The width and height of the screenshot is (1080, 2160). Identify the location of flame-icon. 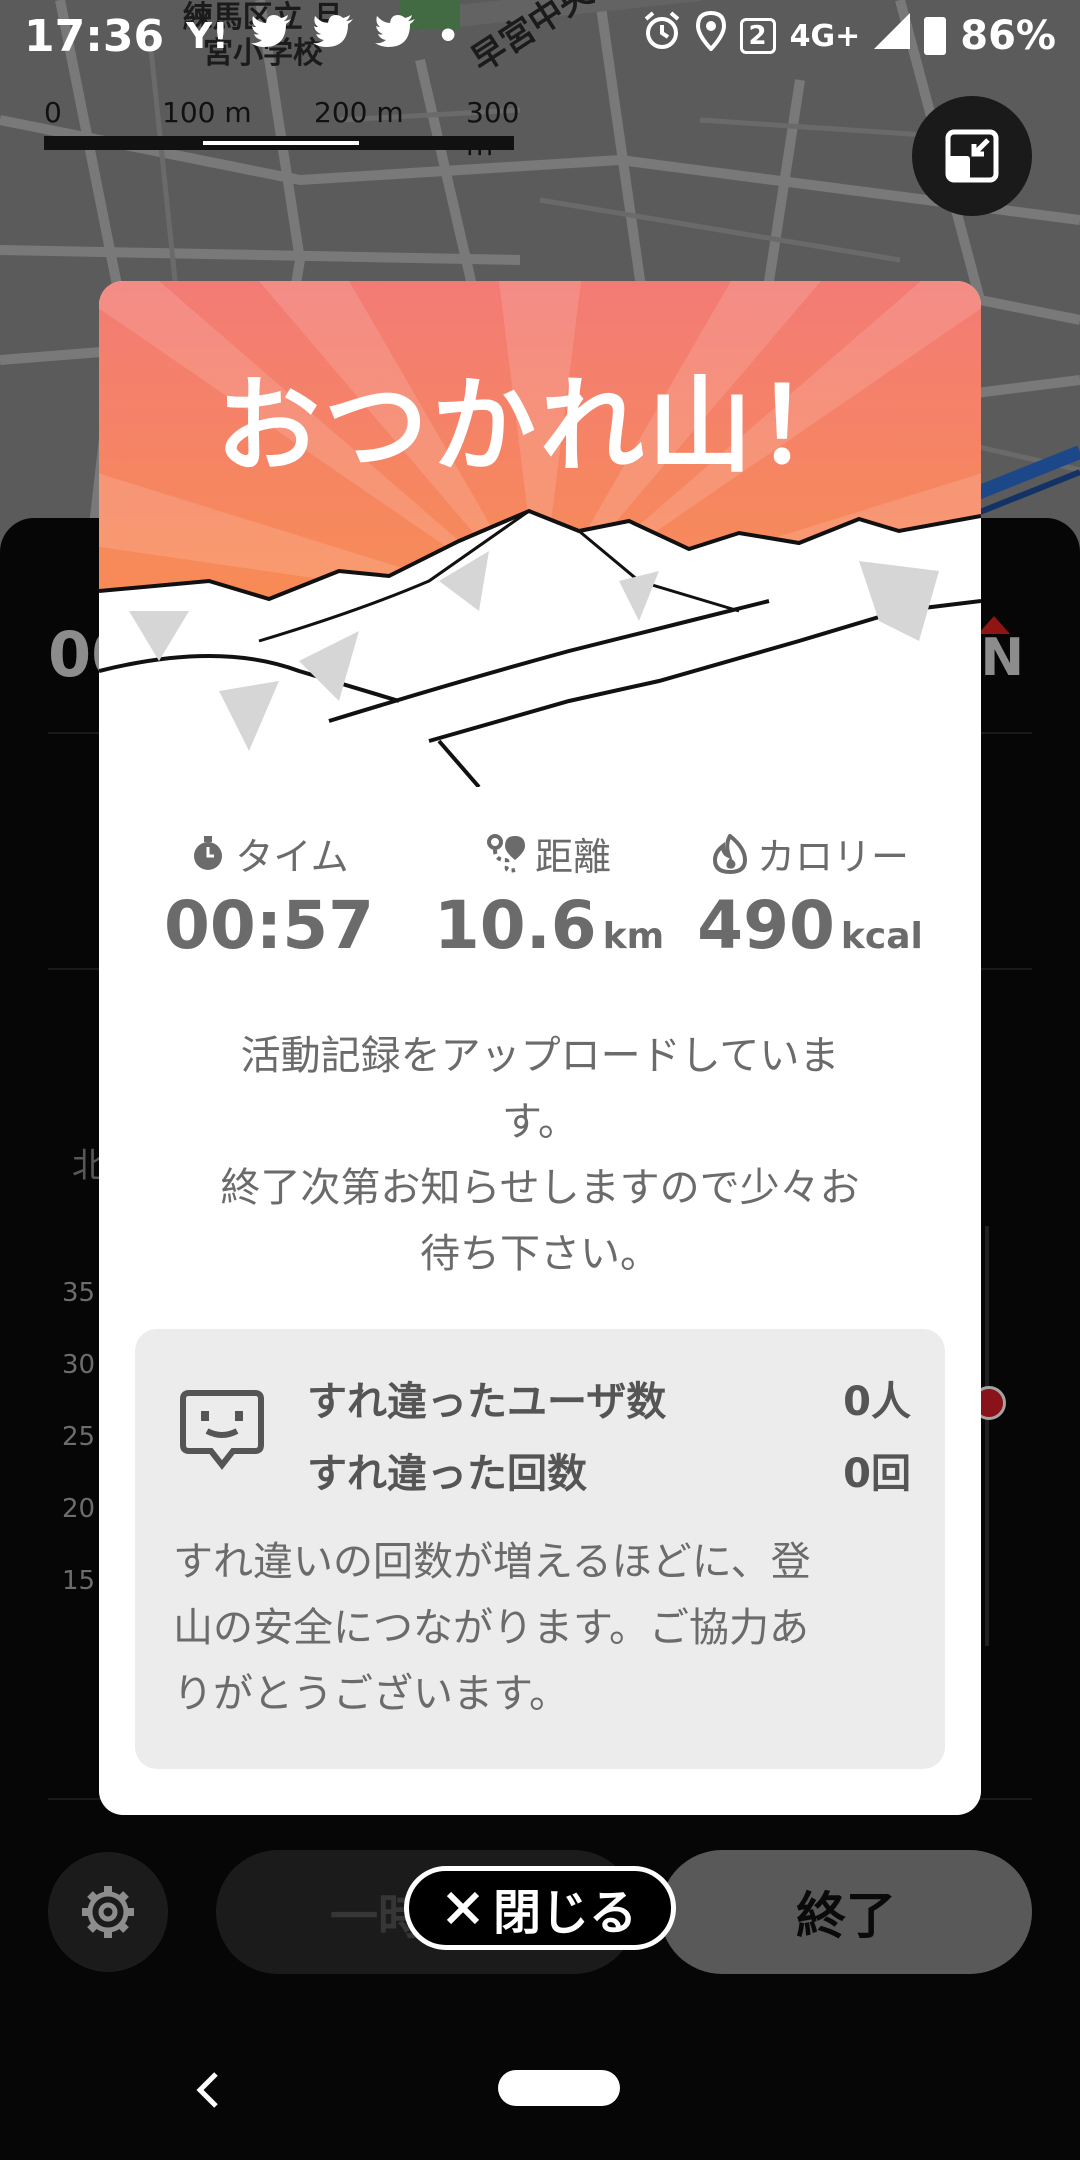
(729, 853).